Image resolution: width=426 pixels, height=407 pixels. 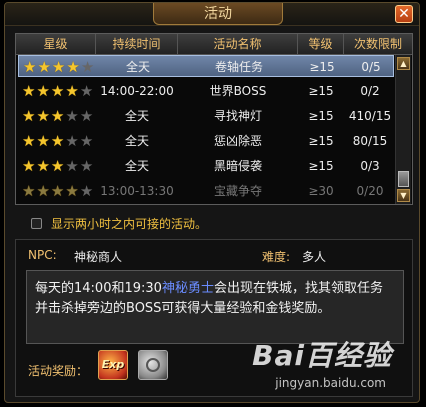 What do you see at coordinates (56, 44) in the screenshot?
I see `header-stars: 星级` at bounding box center [56, 44].